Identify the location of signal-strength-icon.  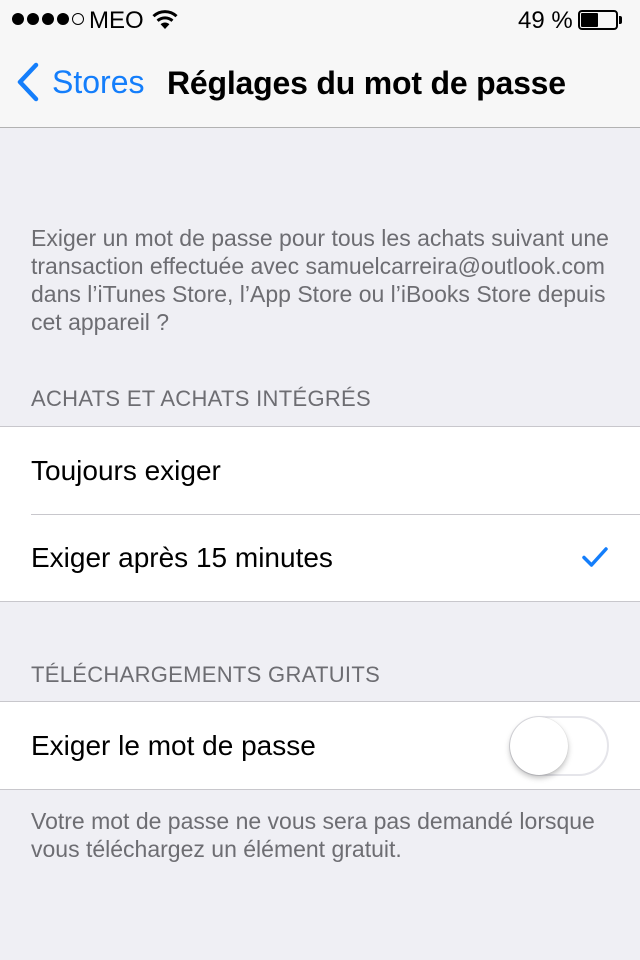
(48, 19).